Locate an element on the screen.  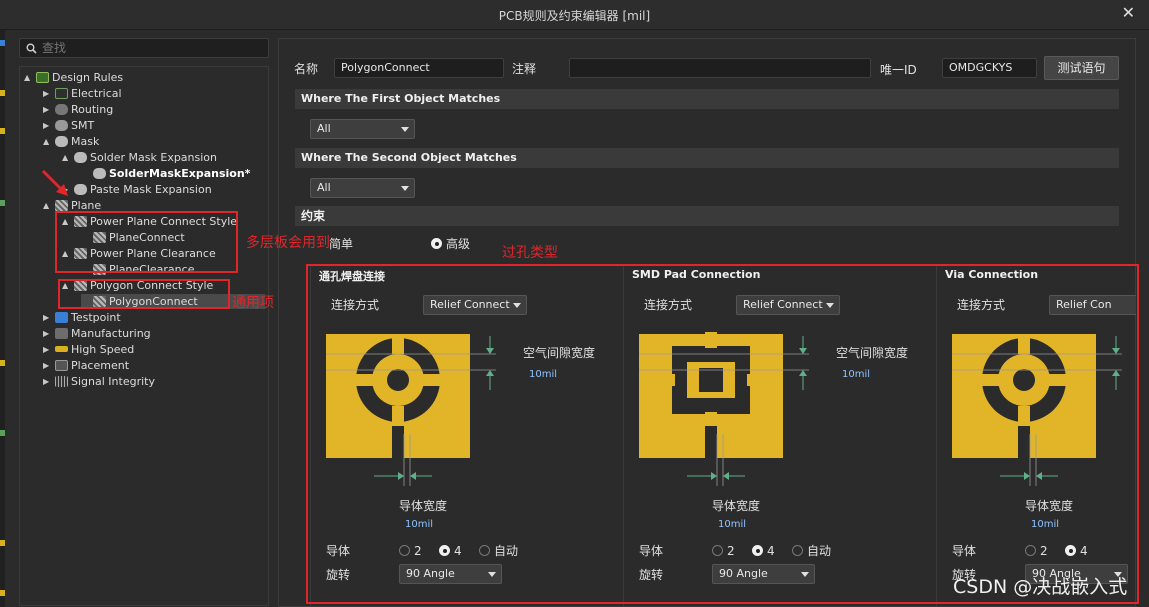
tree-item: ▶ Placement is located at coordinates (86, 365).